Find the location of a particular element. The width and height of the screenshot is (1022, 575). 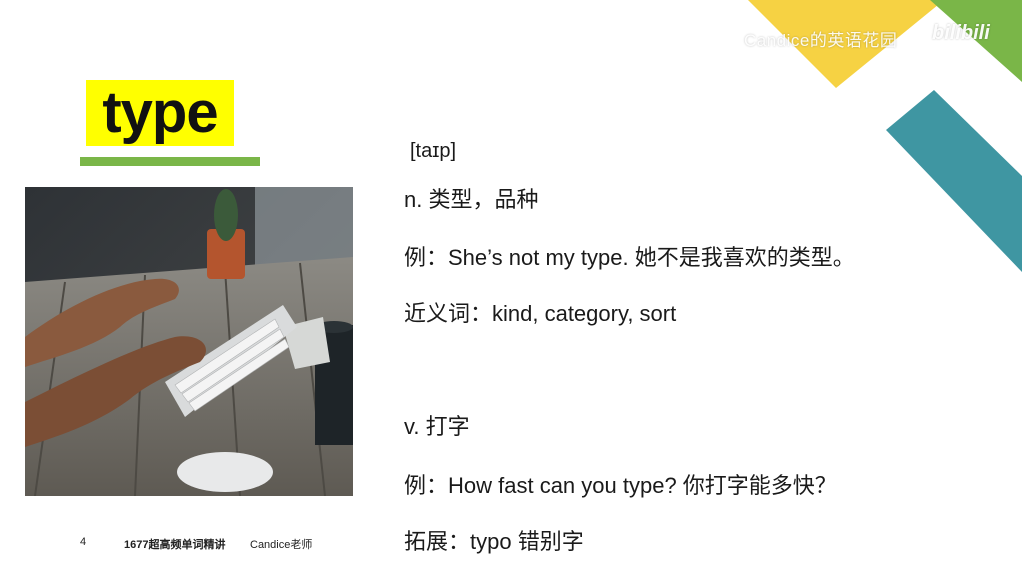

page-number: 4 is located at coordinates (83, 542).